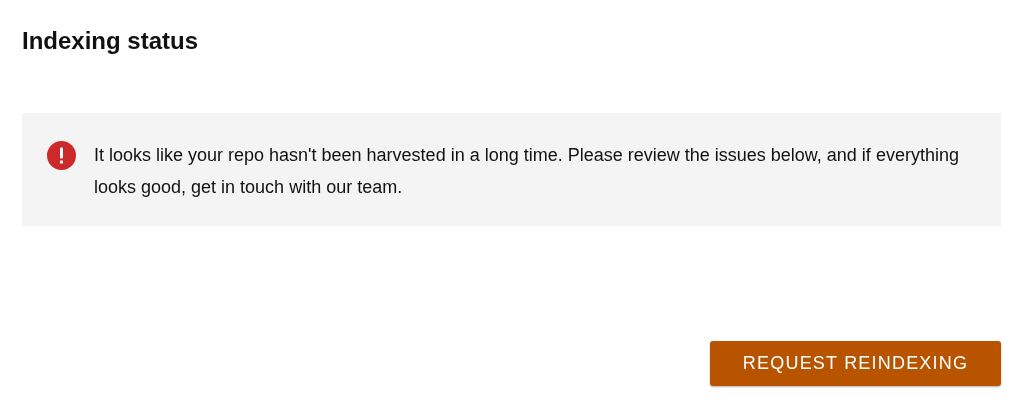 The width and height of the screenshot is (1024, 407). What do you see at coordinates (61, 155) in the screenshot?
I see `alert-icon` at bounding box center [61, 155].